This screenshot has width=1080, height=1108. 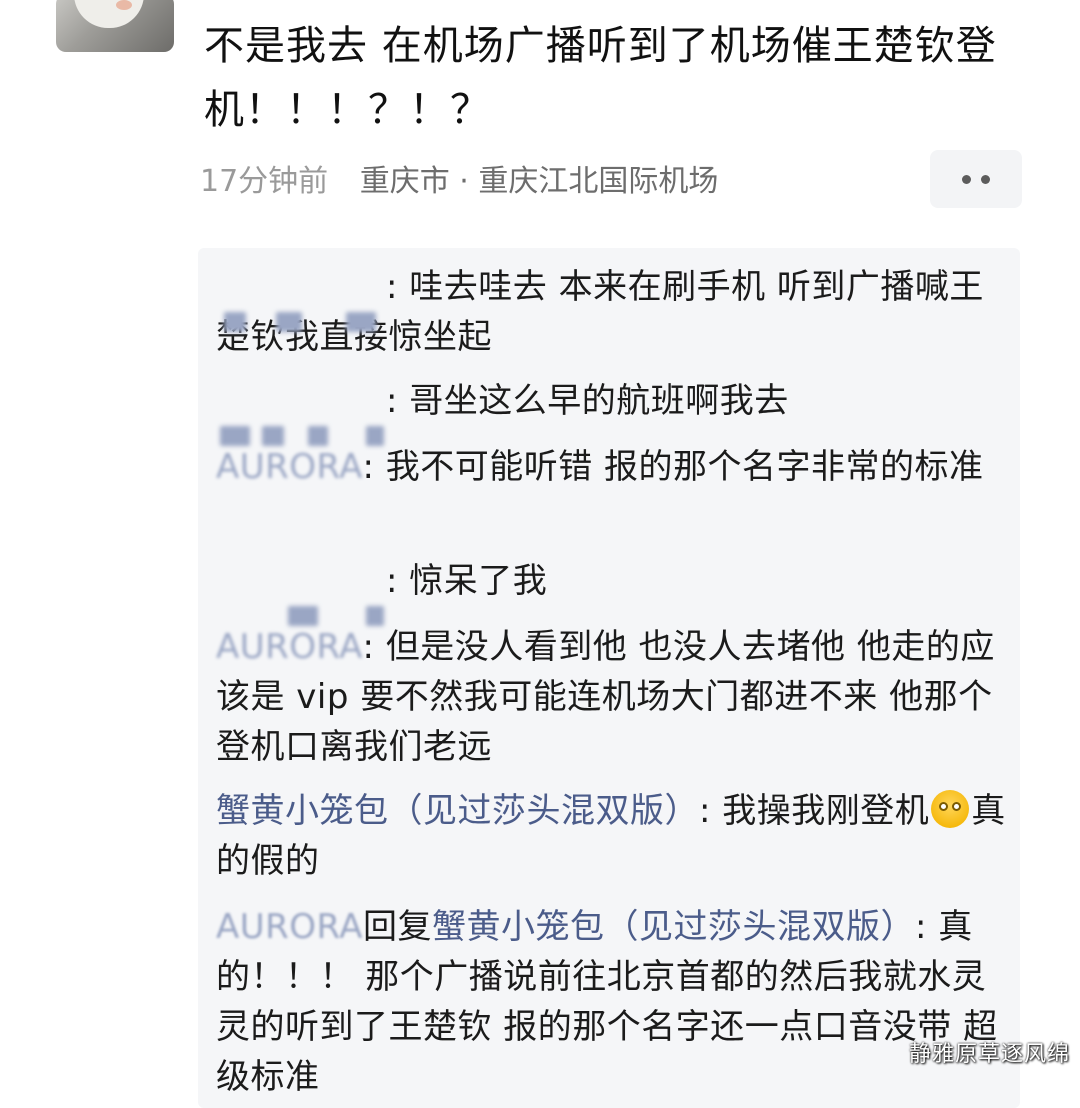 I want to click on reply-to-author: 蟹黄小笼包（见过莎头混双版）, so click(x=673, y=927).